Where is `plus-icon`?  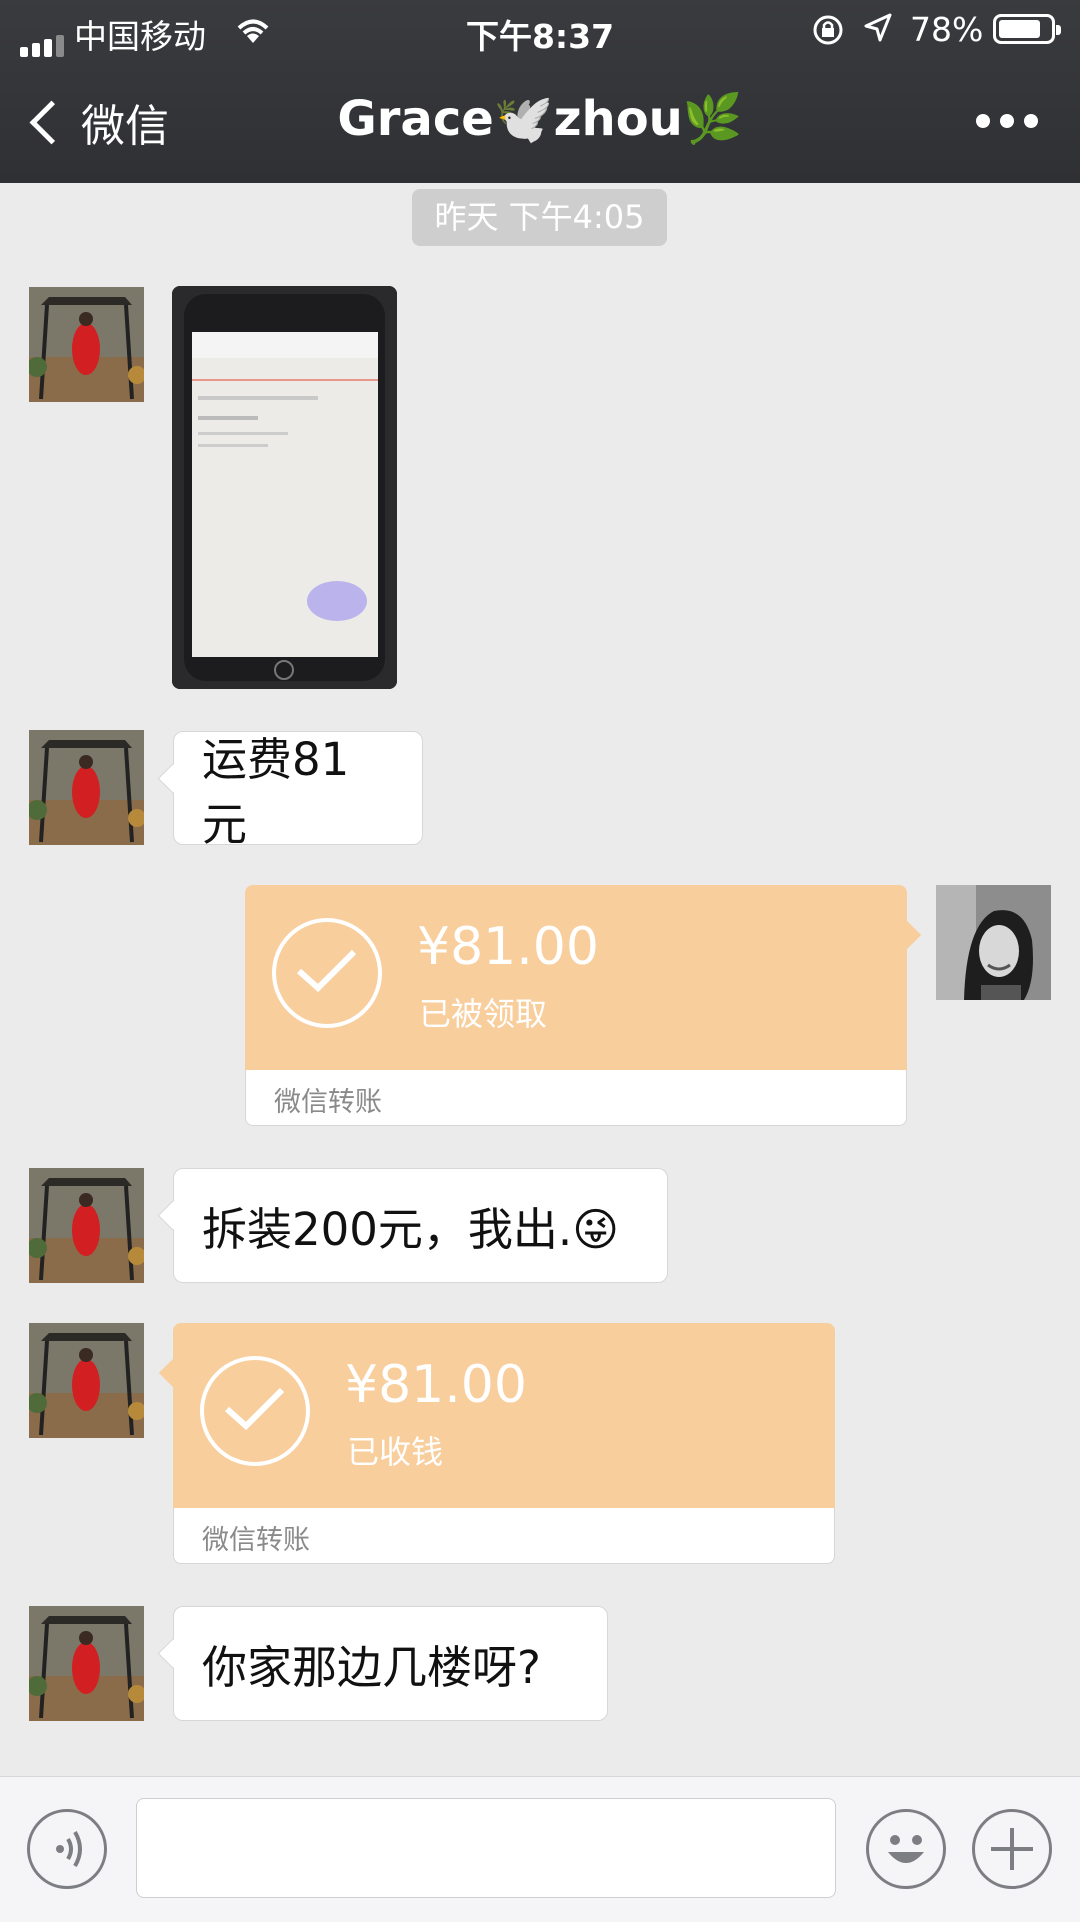 plus-icon is located at coordinates (1012, 1849).